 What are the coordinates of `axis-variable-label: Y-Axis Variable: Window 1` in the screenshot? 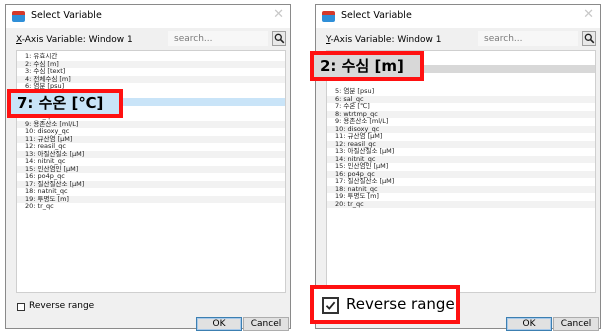 It's located at (383, 40).